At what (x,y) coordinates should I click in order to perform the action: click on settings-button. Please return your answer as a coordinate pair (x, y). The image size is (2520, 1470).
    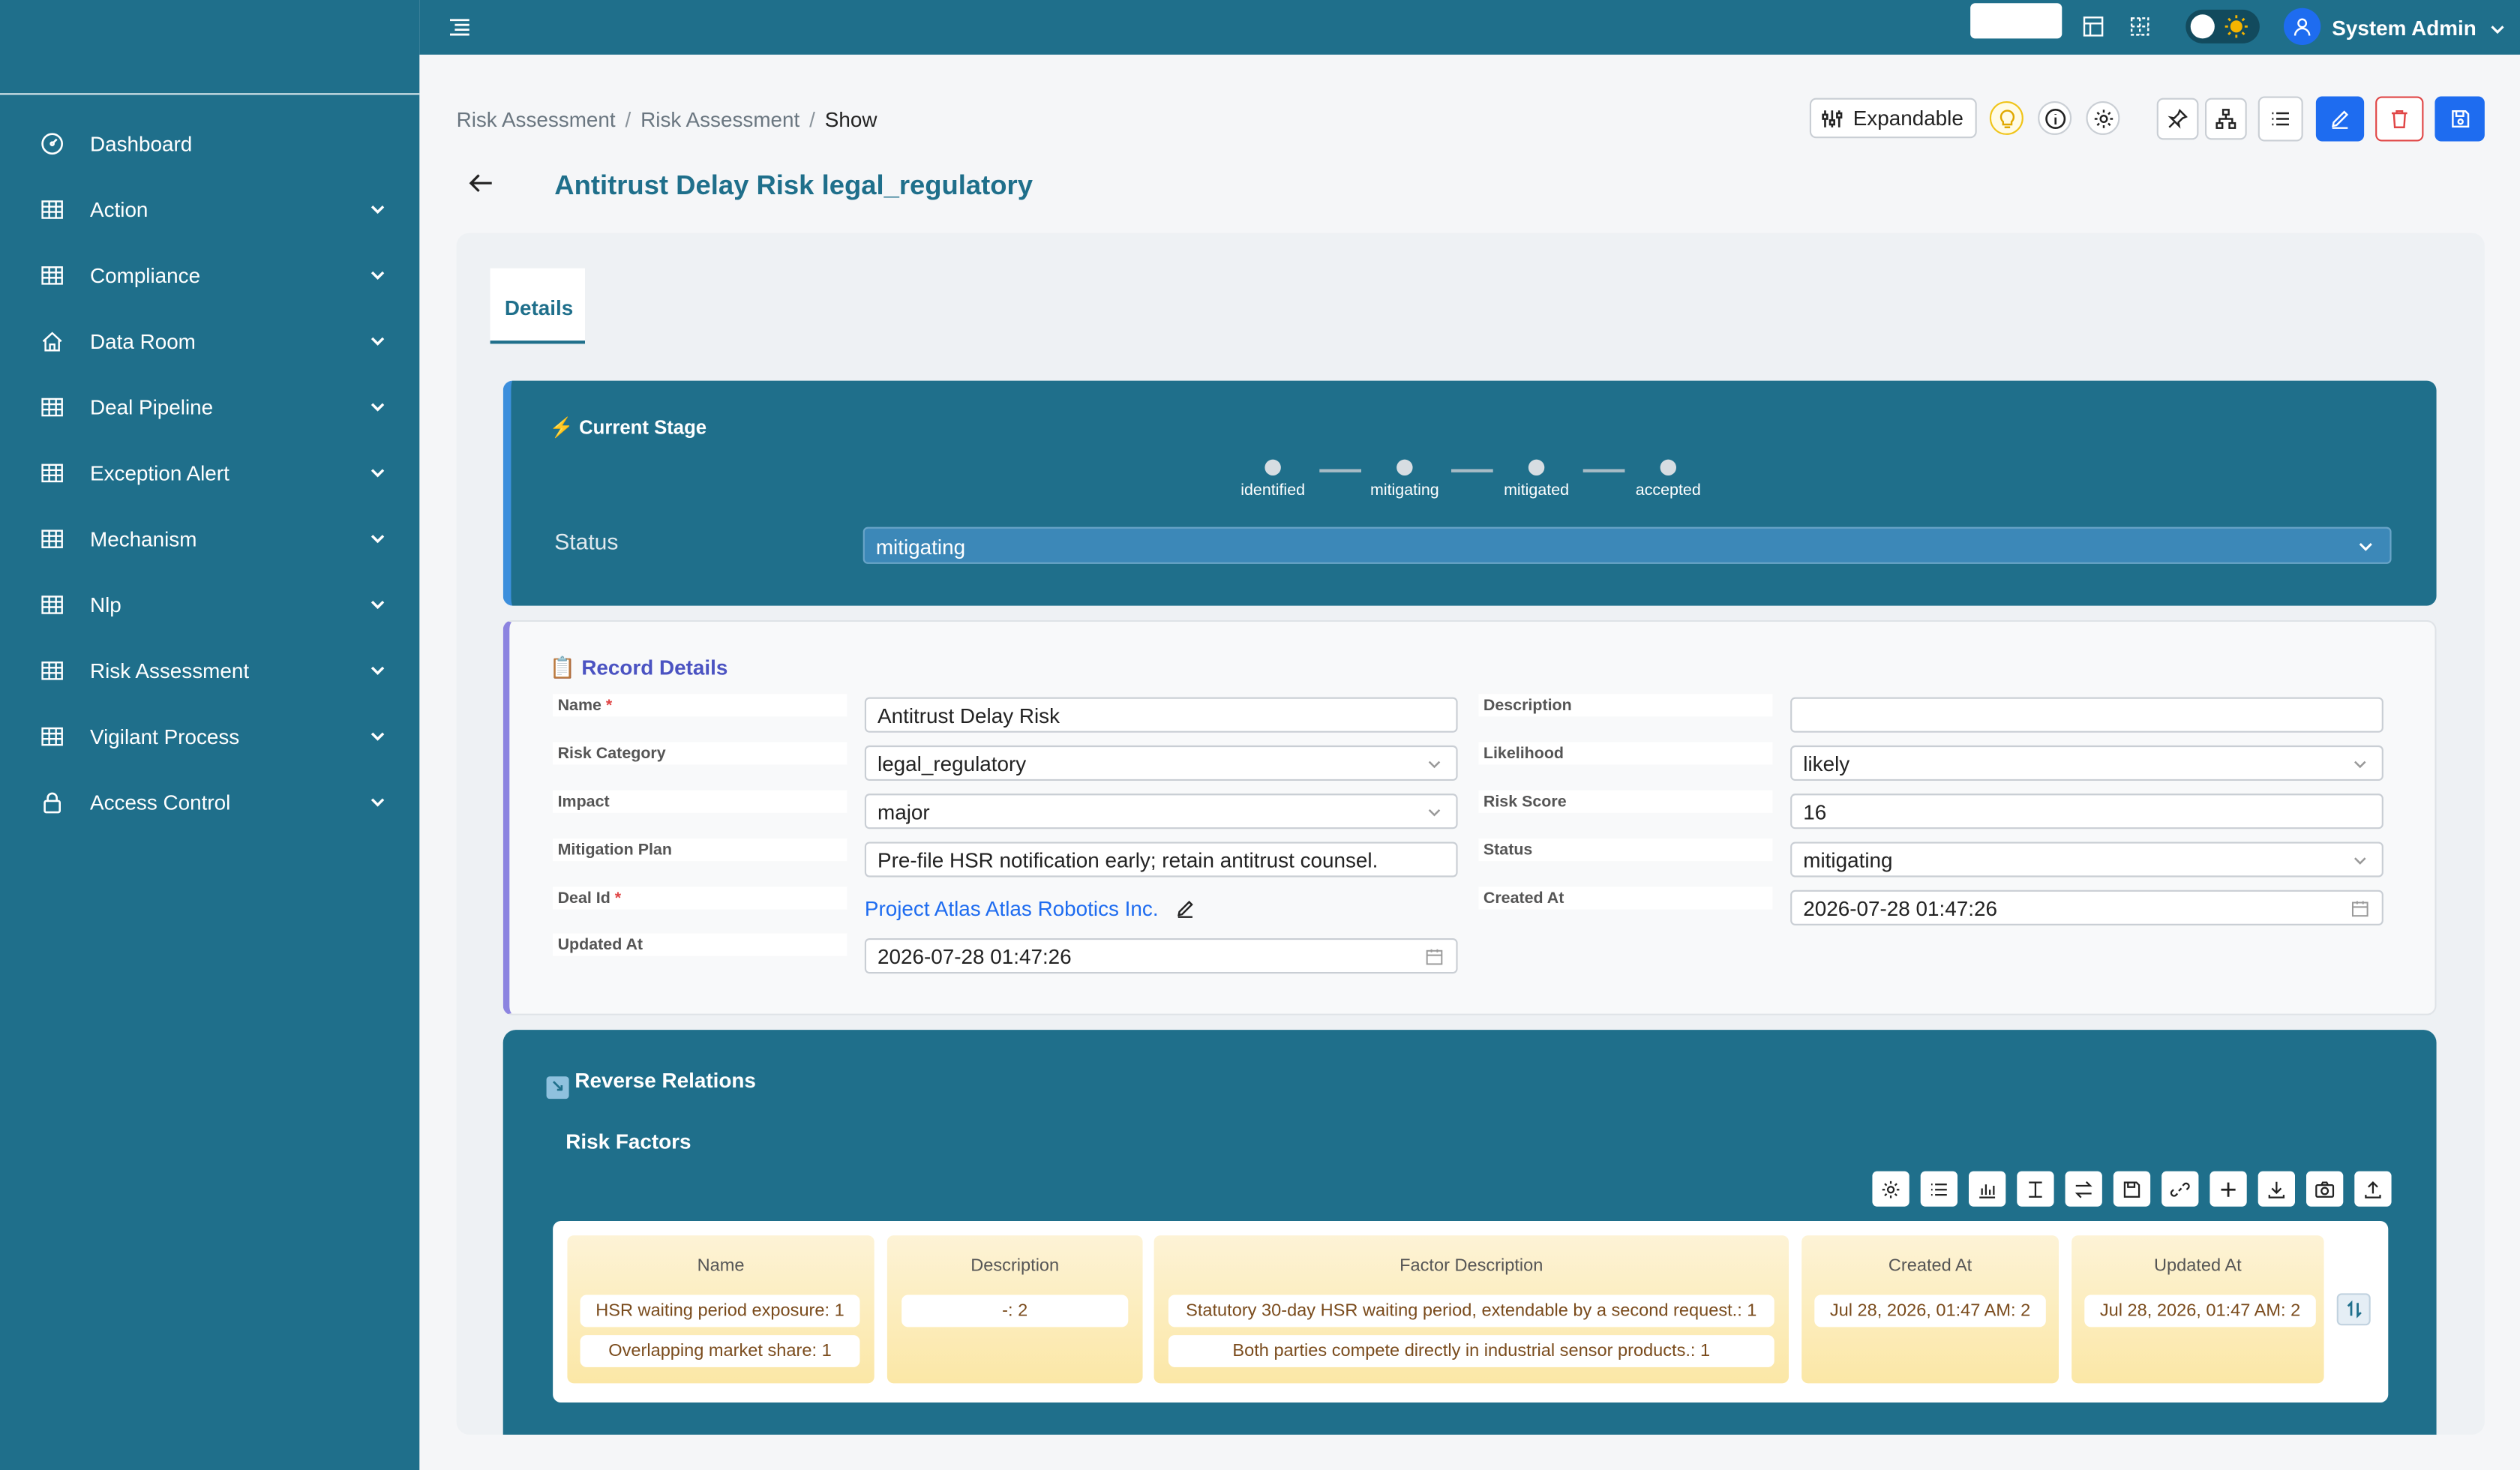
    Looking at the image, I should click on (2103, 117).